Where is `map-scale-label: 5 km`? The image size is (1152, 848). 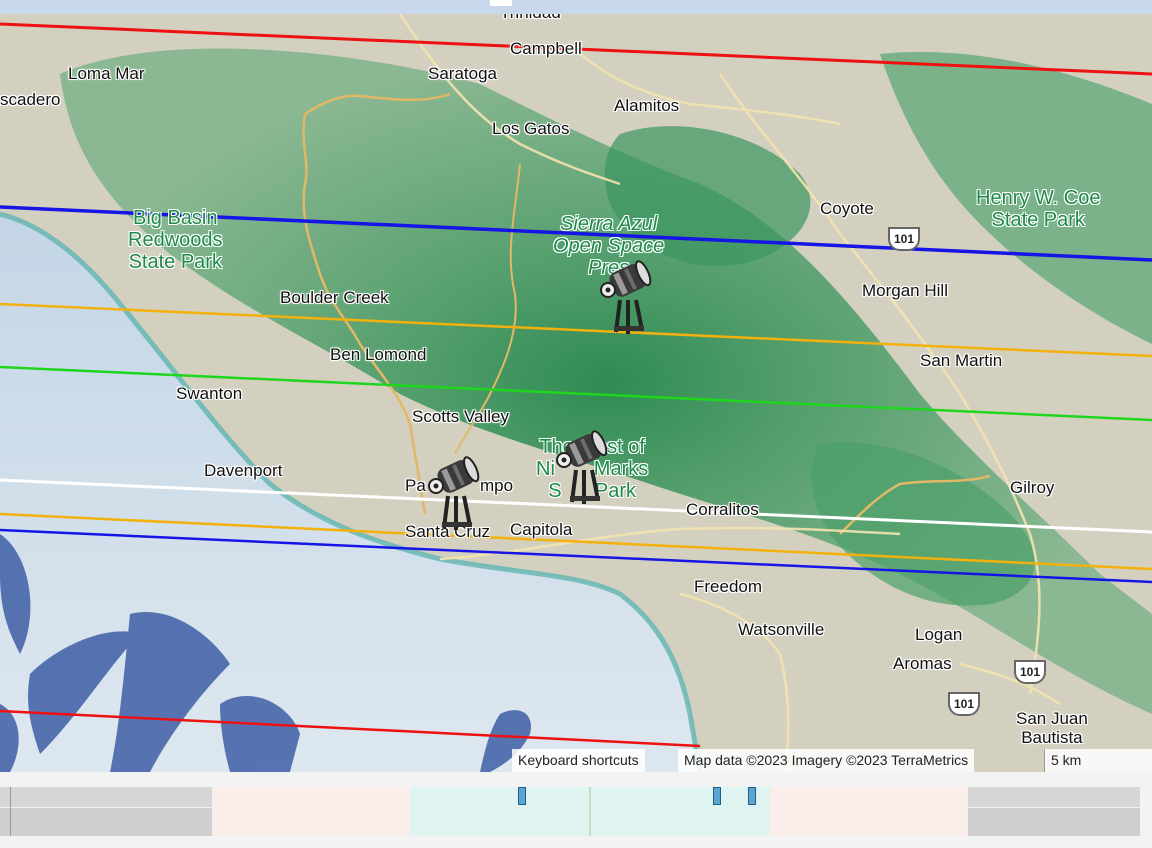
map-scale-label: 5 km is located at coordinates (1066, 760).